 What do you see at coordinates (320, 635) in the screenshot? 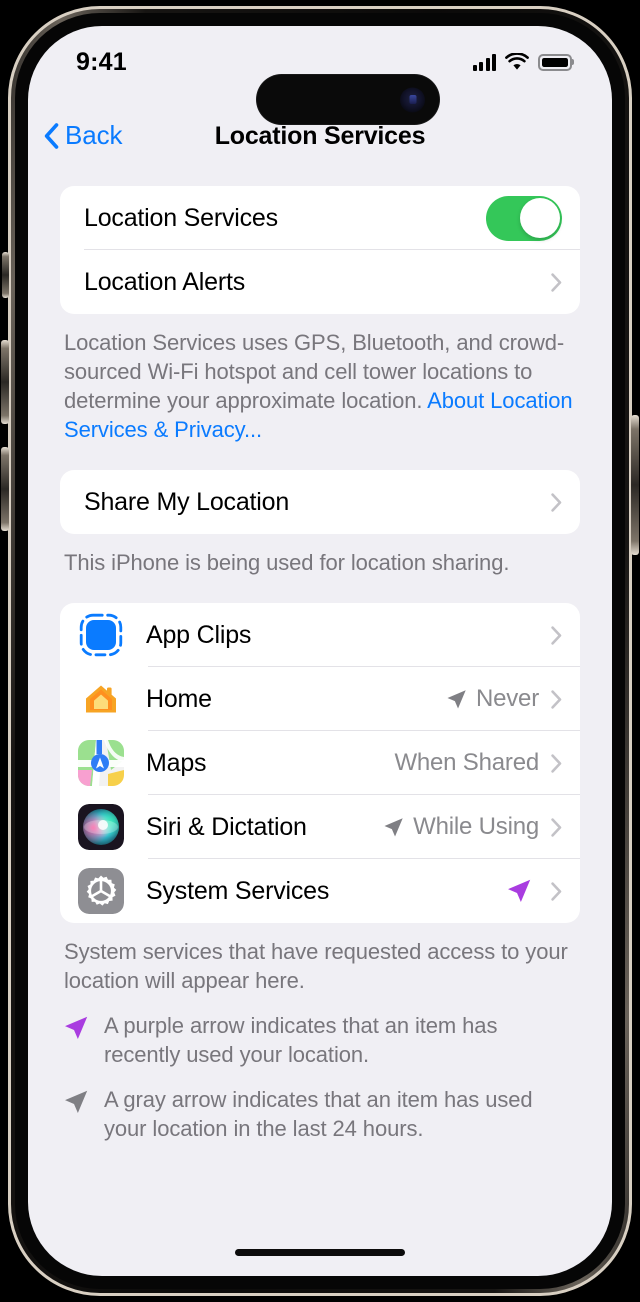
I see `row-app-clips: App Clips` at bounding box center [320, 635].